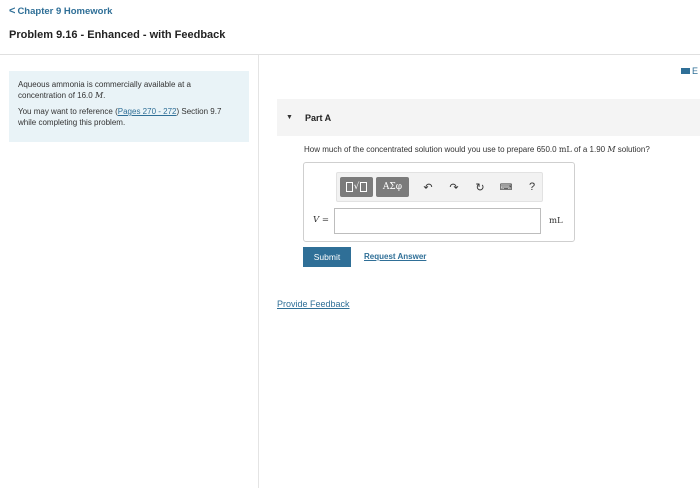 The height and width of the screenshot is (488, 700). I want to click on pages-reference-link: Pages 270 - 272, so click(147, 111).